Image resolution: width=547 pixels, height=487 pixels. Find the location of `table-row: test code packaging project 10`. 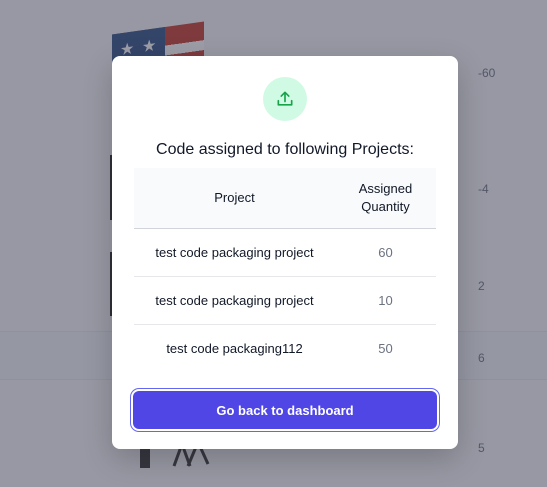

table-row: test code packaging project 10 is located at coordinates (285, 300).